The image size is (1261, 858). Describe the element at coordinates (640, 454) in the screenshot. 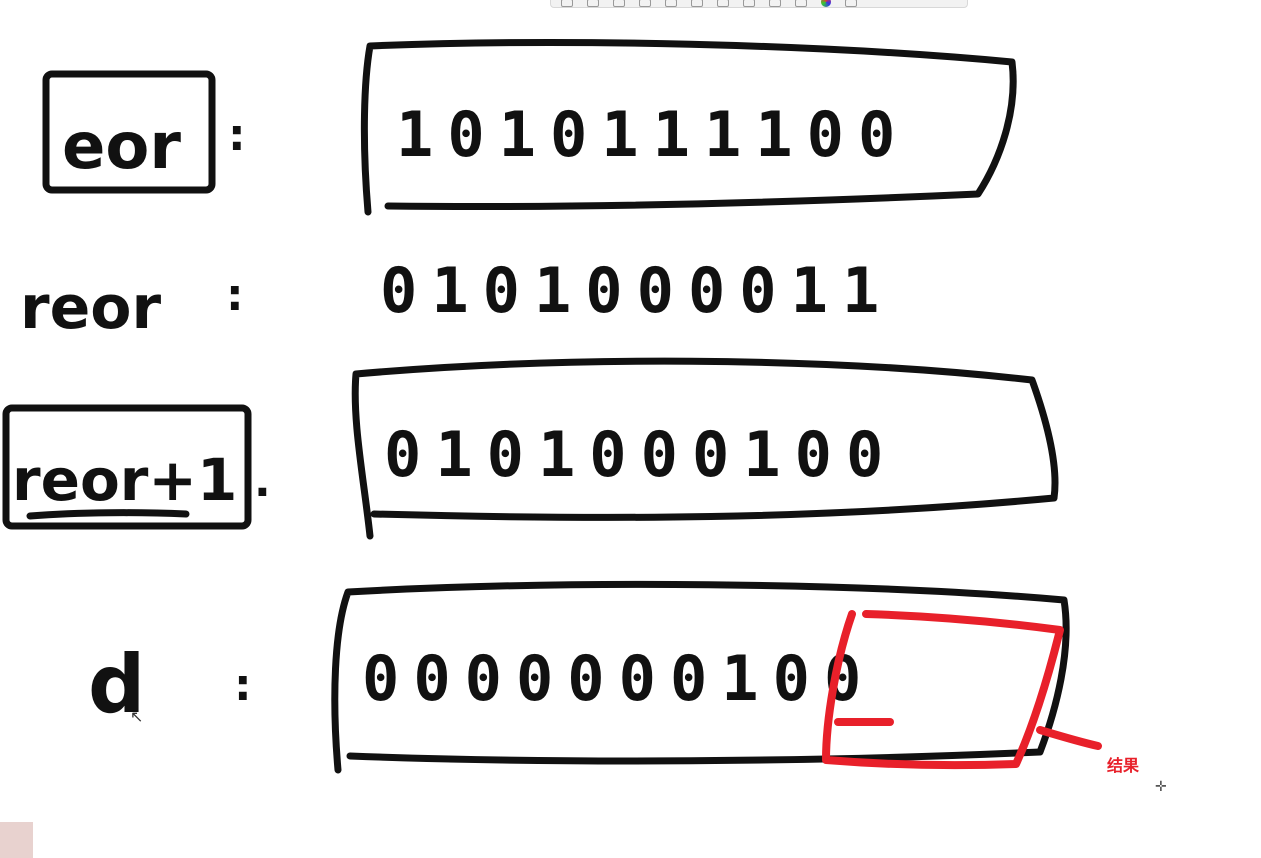

I see `bits-reor-plus-1: 0101000100` at that location.